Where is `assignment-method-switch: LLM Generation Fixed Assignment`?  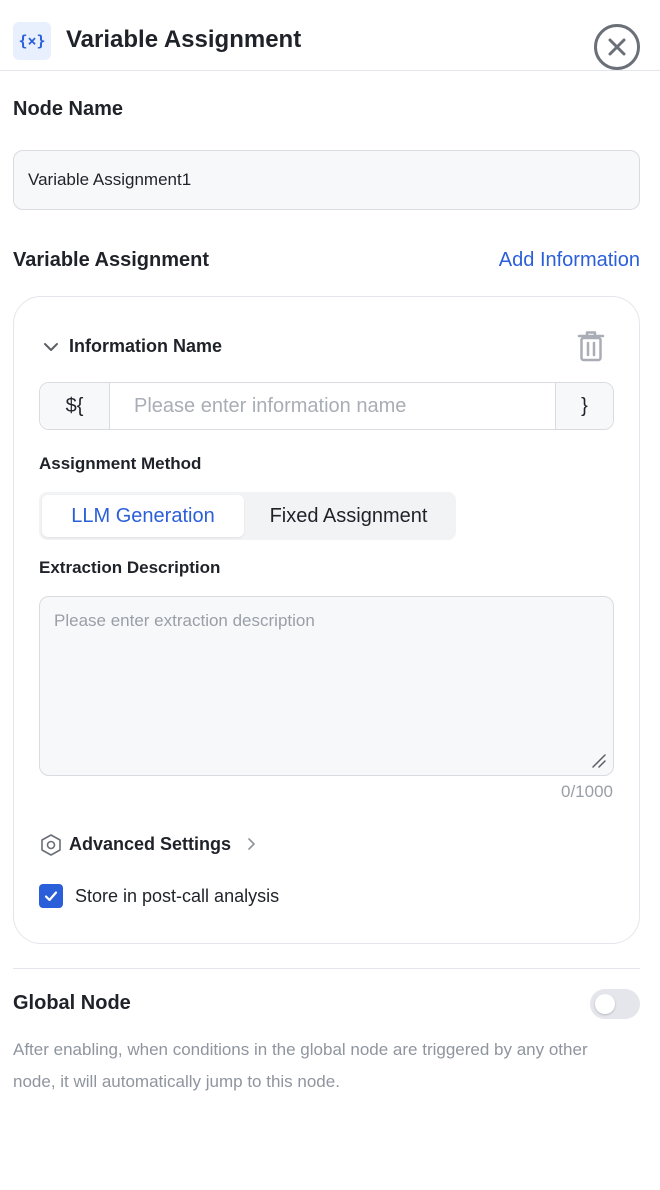
assignment-method-switch: LLM Generation Fixed Assignment is located at coordinates (247, 516).